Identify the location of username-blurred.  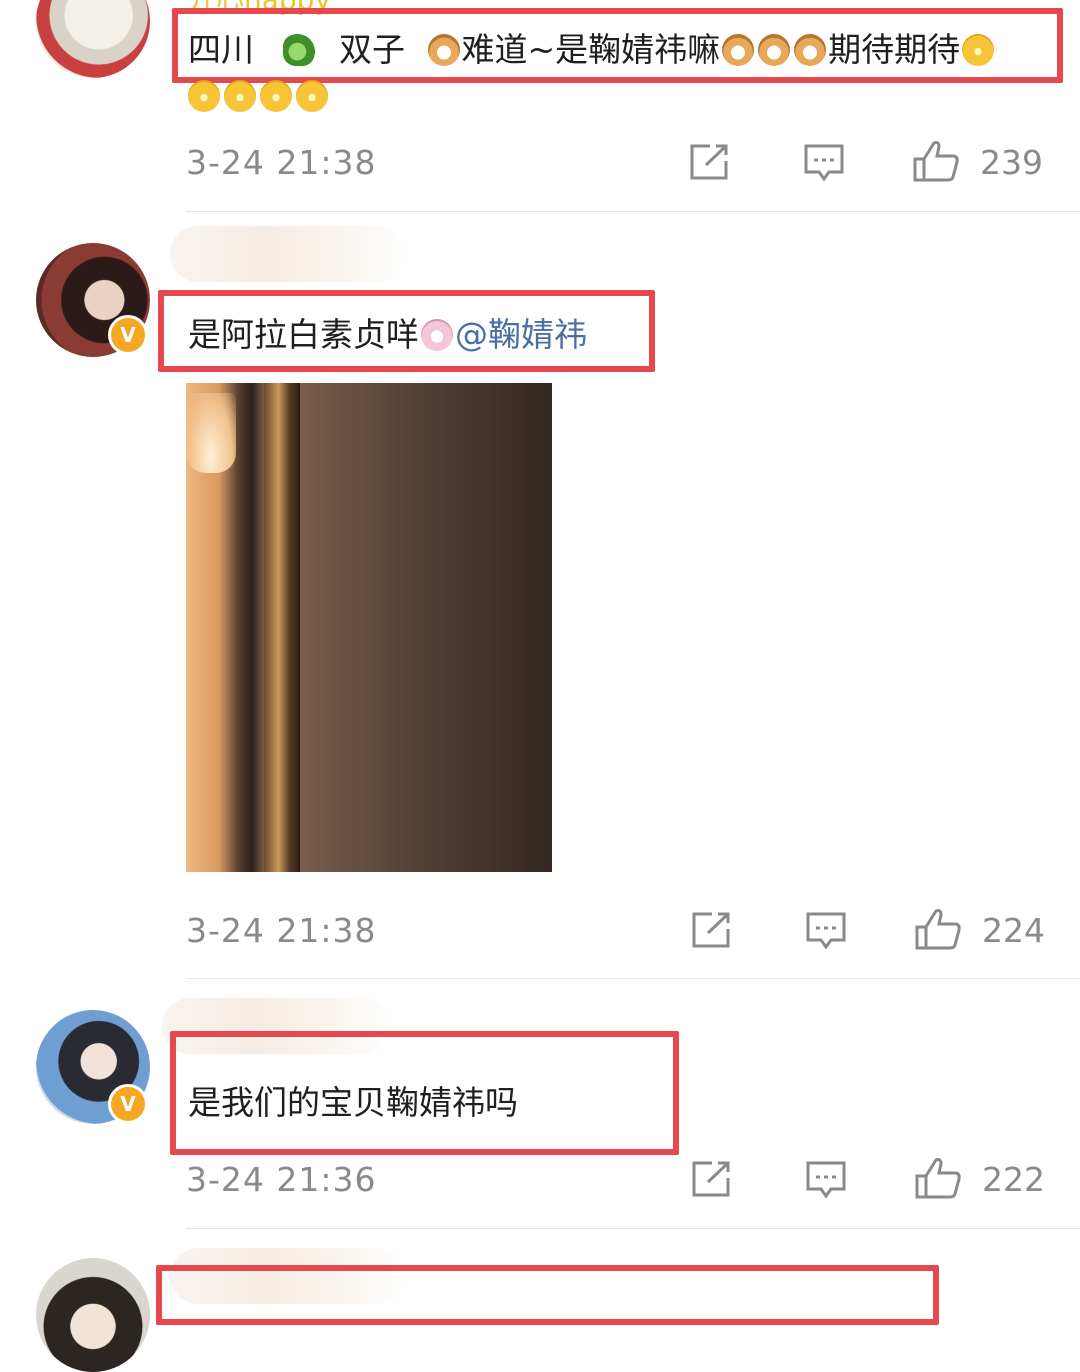
(288, 254).